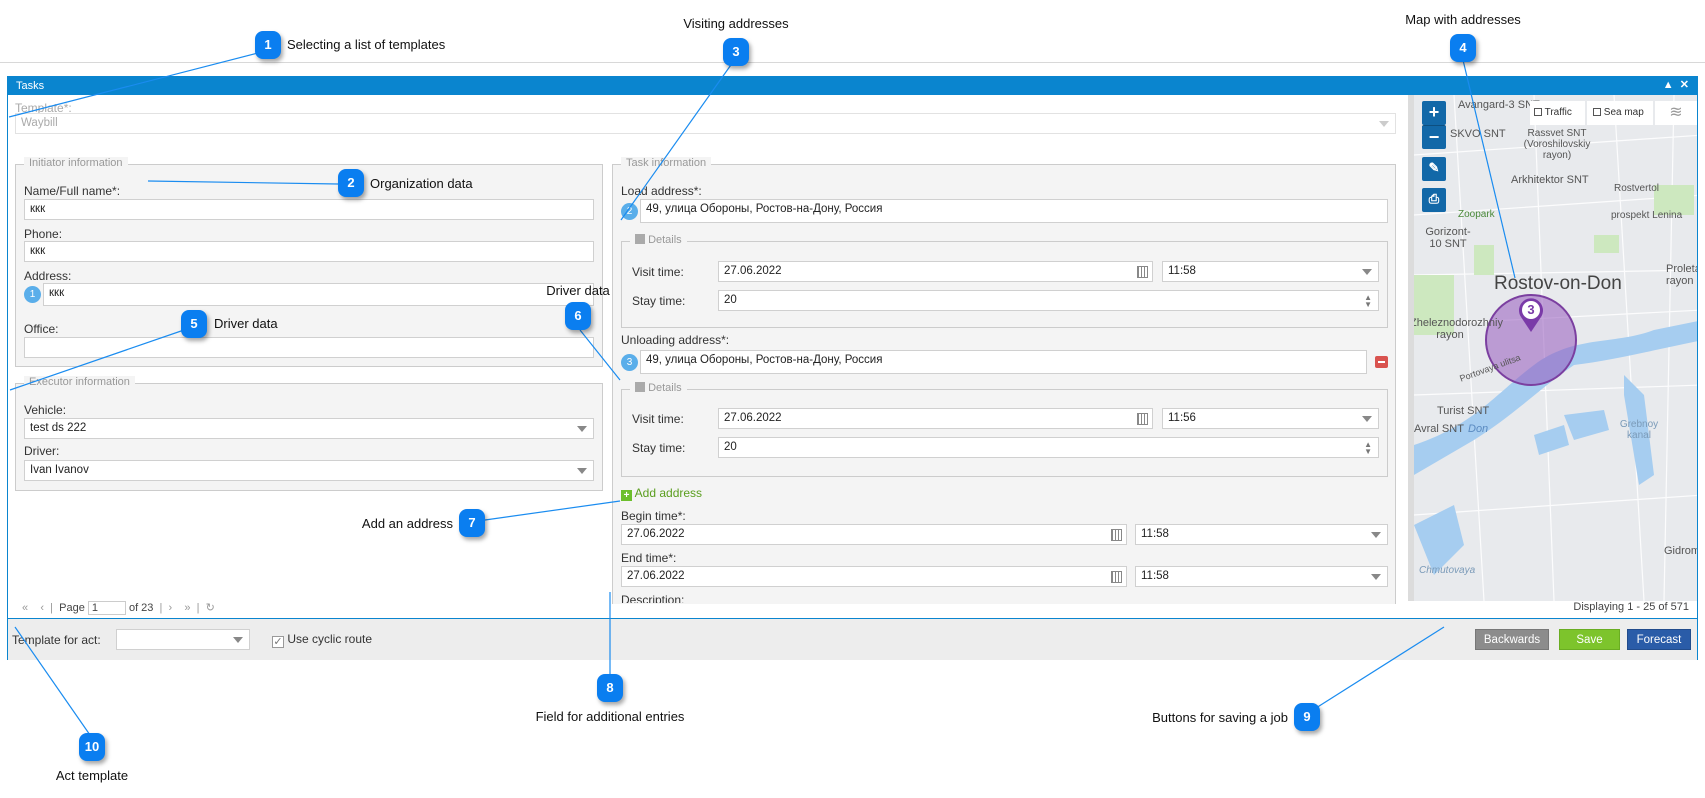 The height and width of the screenshot is (798, 1705). What do you see at coordinates (1512, 639) in the screenshot?
I see `backwards-button: Backwards` at bounding box center [1512, 639].